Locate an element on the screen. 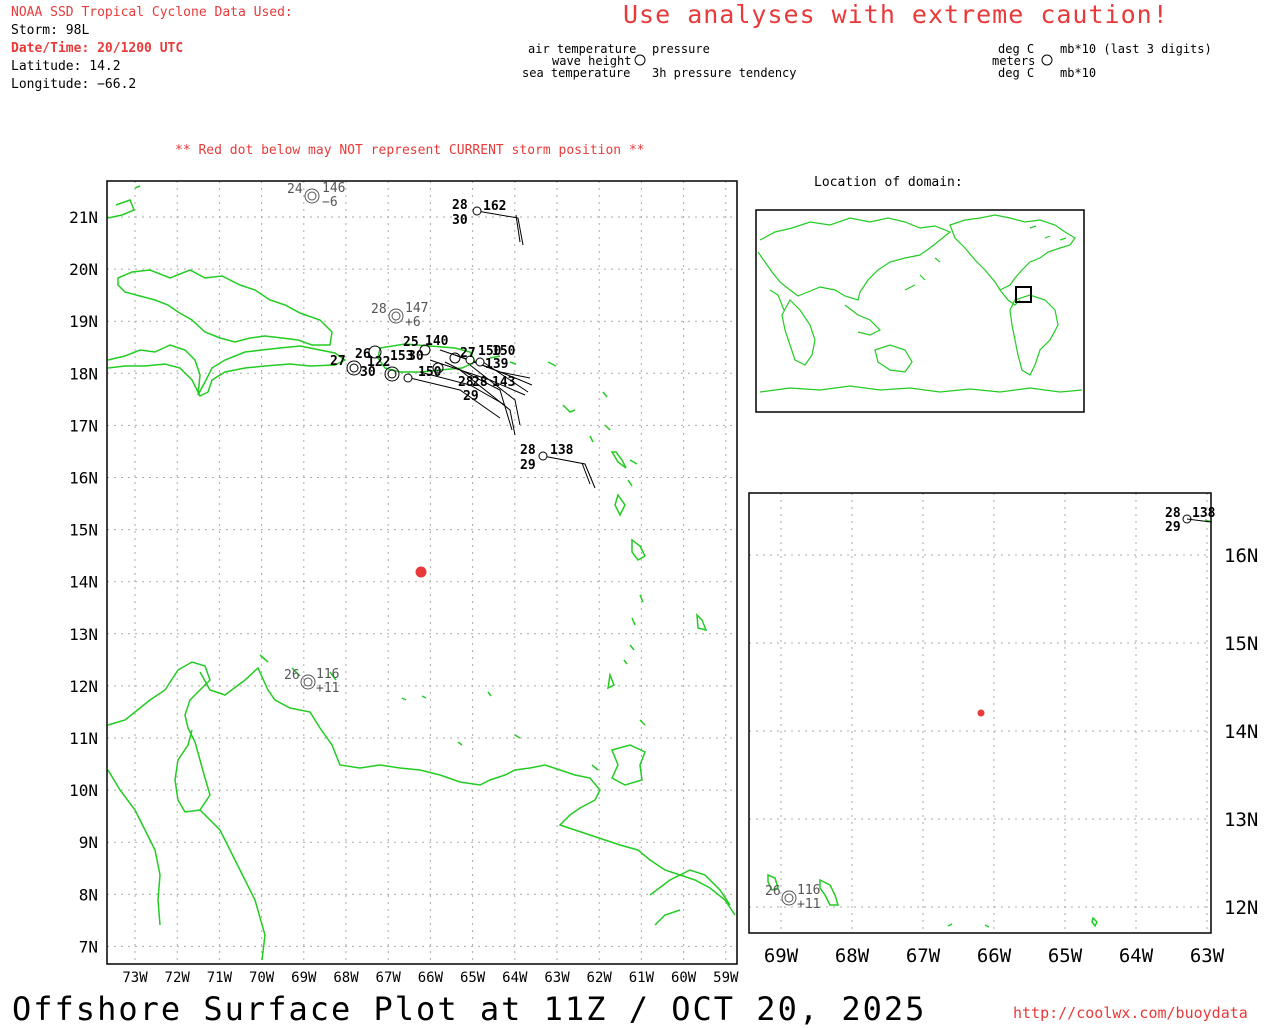 The height and width of the screenshot is (1028, 1280). zoom-stations: 28 138 29 26 116 +11 is located at coordinates (990, 709).